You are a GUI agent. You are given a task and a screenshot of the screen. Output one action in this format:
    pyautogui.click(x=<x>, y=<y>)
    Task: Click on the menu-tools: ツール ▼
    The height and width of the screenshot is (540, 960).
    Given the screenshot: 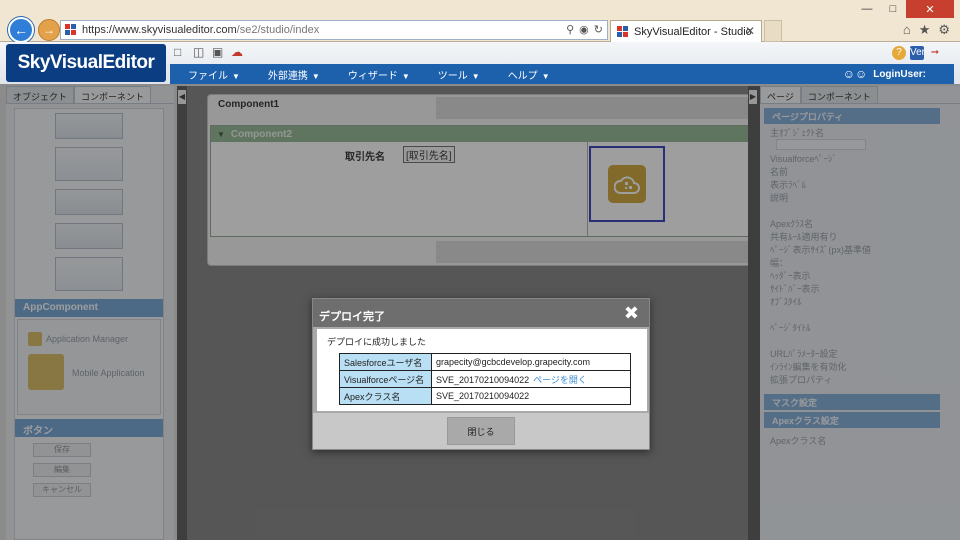 What is the action you would take?
    pyautogui.click(x=459, y=74)
    